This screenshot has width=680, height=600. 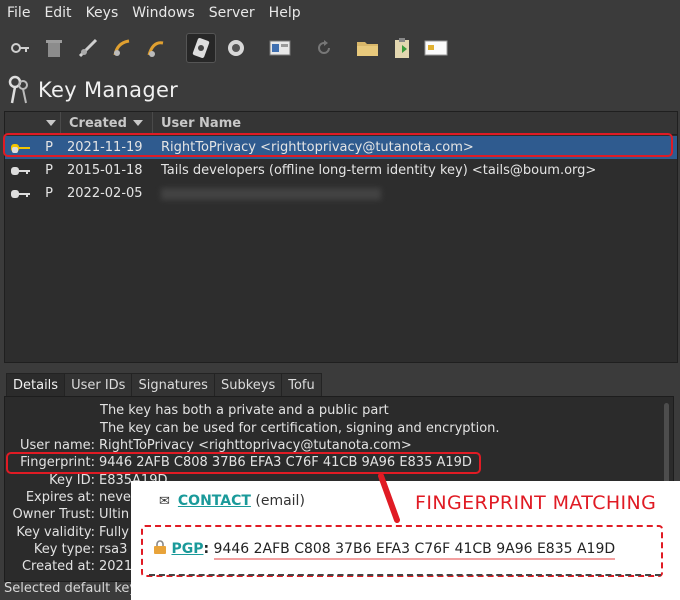 I want to click on keys-icon, so click(x=18, y=90).